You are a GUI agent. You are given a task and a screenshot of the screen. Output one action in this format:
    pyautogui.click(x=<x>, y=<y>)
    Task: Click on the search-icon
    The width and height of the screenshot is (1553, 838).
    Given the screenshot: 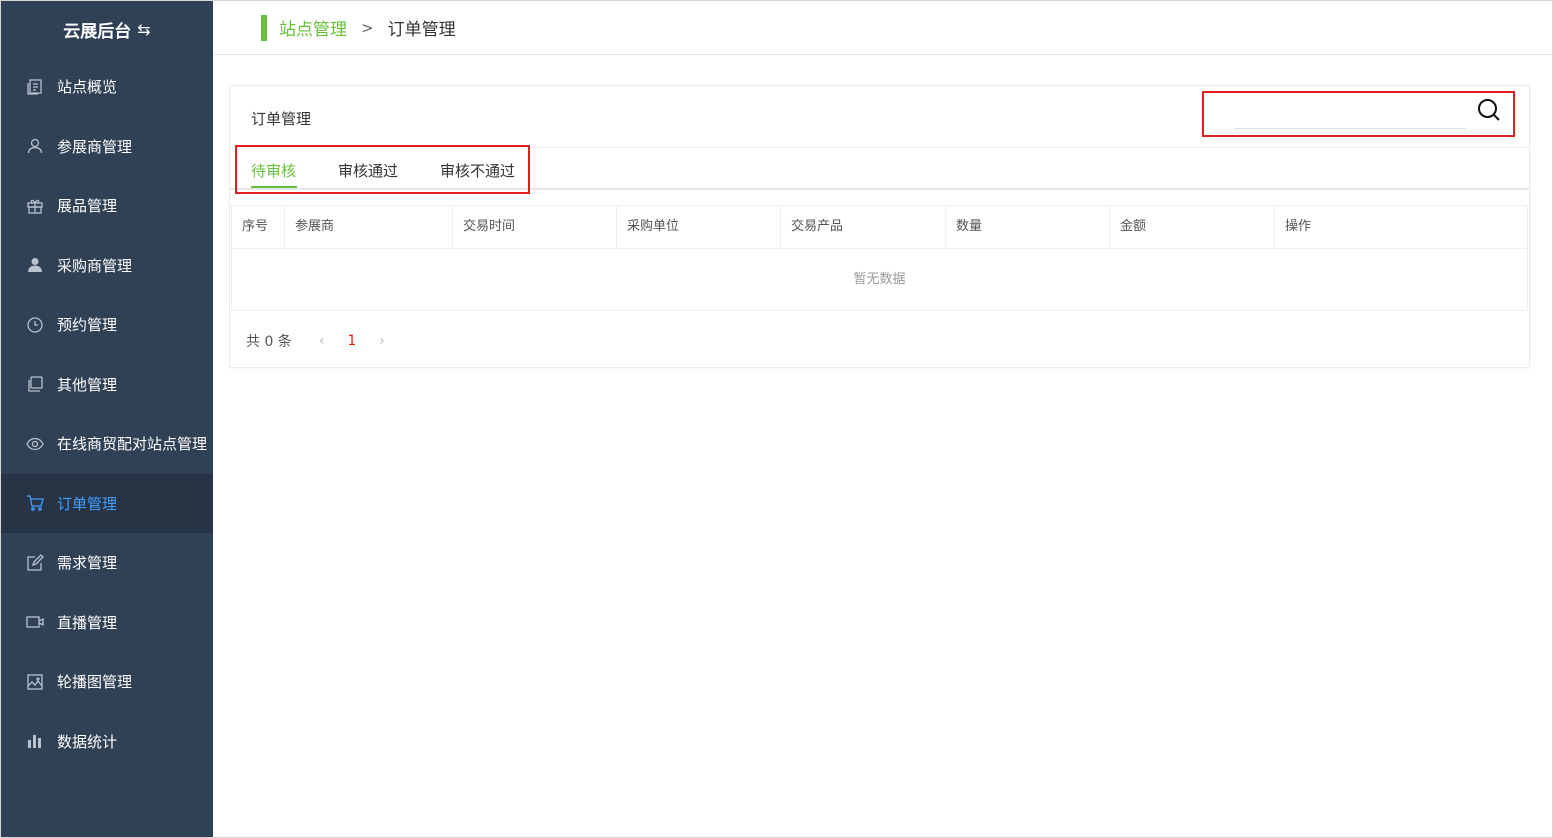 What is the action you would take?
    pyautogui.click(x=1489, y=110)
    